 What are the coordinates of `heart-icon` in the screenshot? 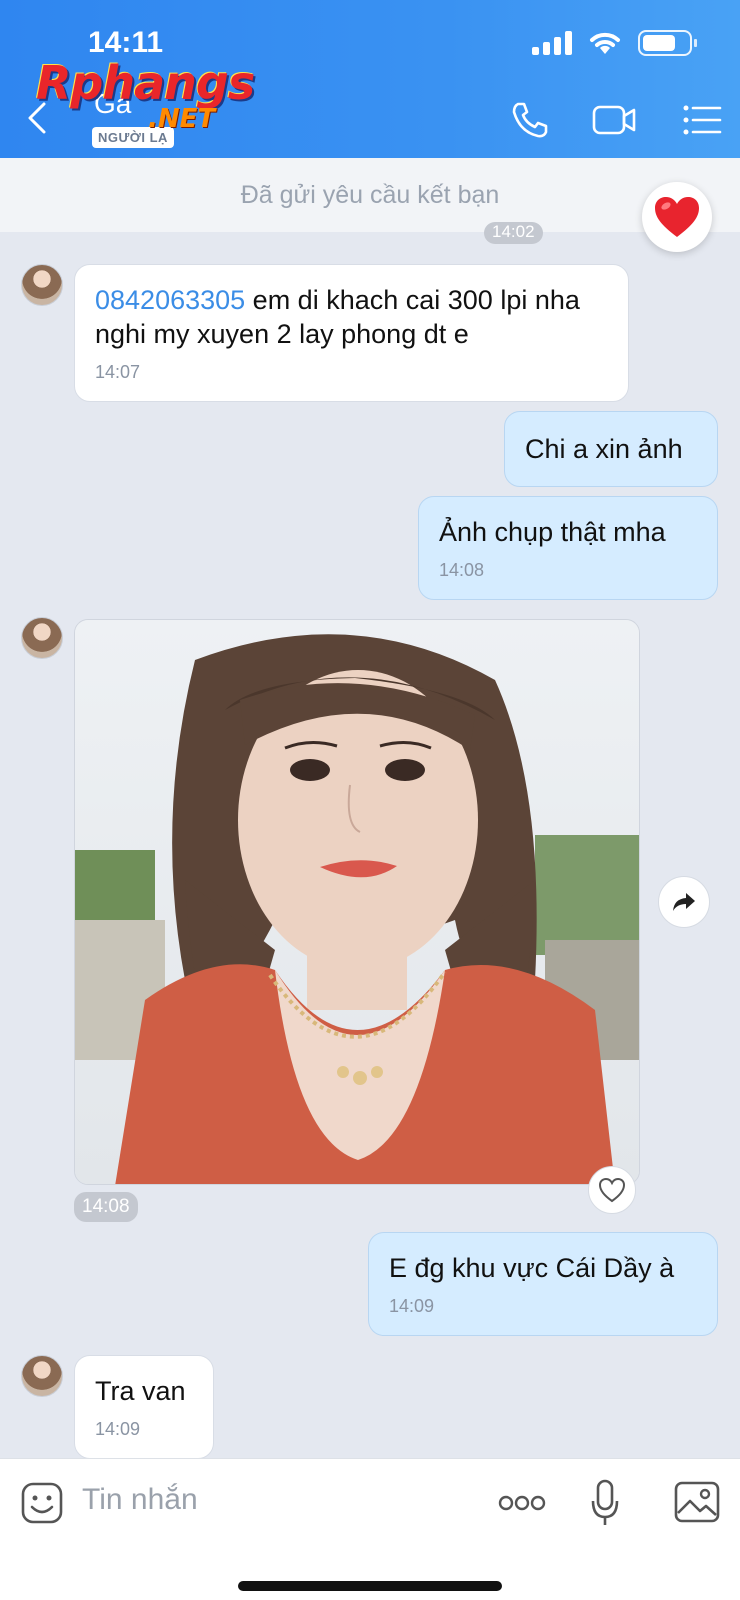 It's located at (677, 217).